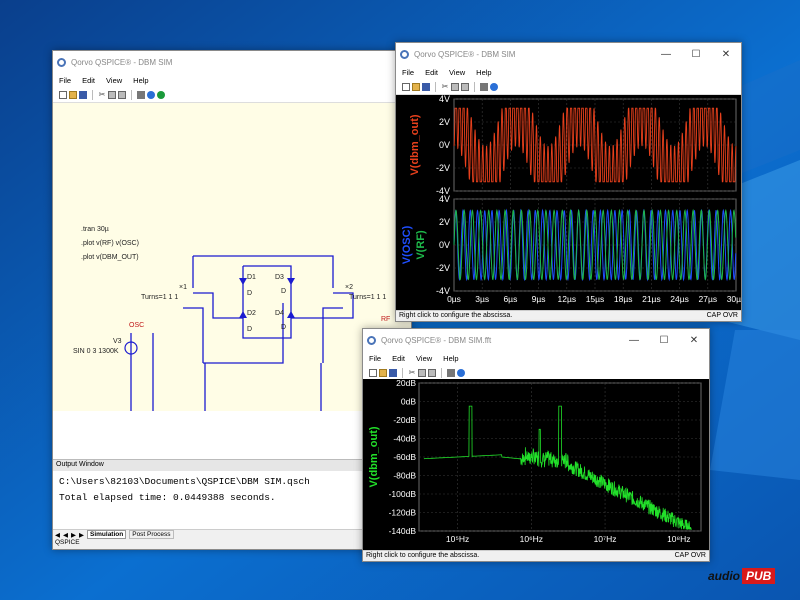  Describe the element at coordinates (117, 341) in the screenshot. I see `v3-label: V3` at that location.